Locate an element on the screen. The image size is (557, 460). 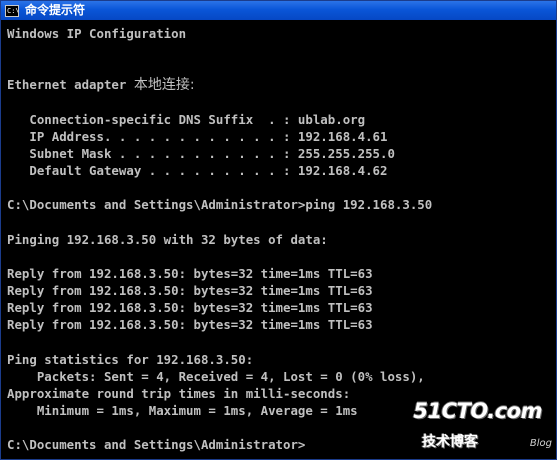
console-line: Windows IP Configuration is located at coordinates (277, 33).